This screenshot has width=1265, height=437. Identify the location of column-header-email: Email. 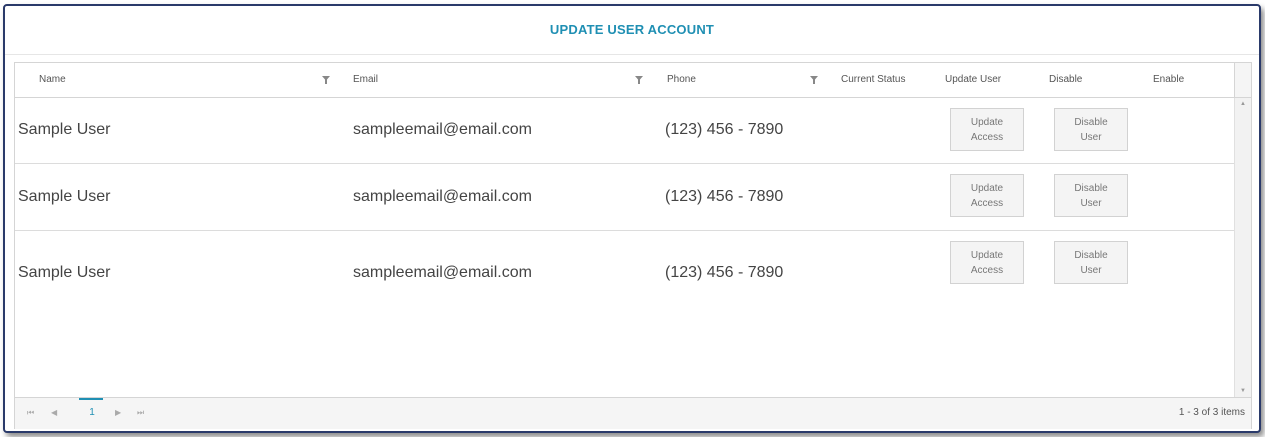
(365, 80).